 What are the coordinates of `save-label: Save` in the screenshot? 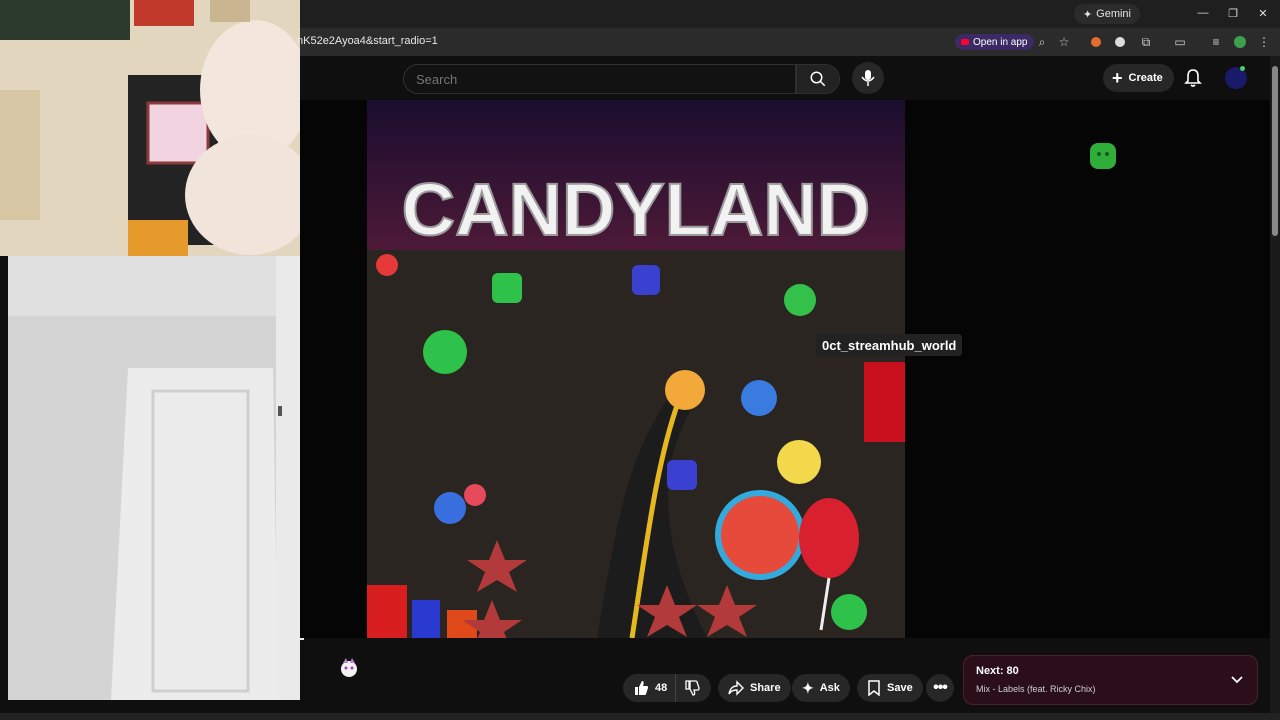 It's located at (900, 688).